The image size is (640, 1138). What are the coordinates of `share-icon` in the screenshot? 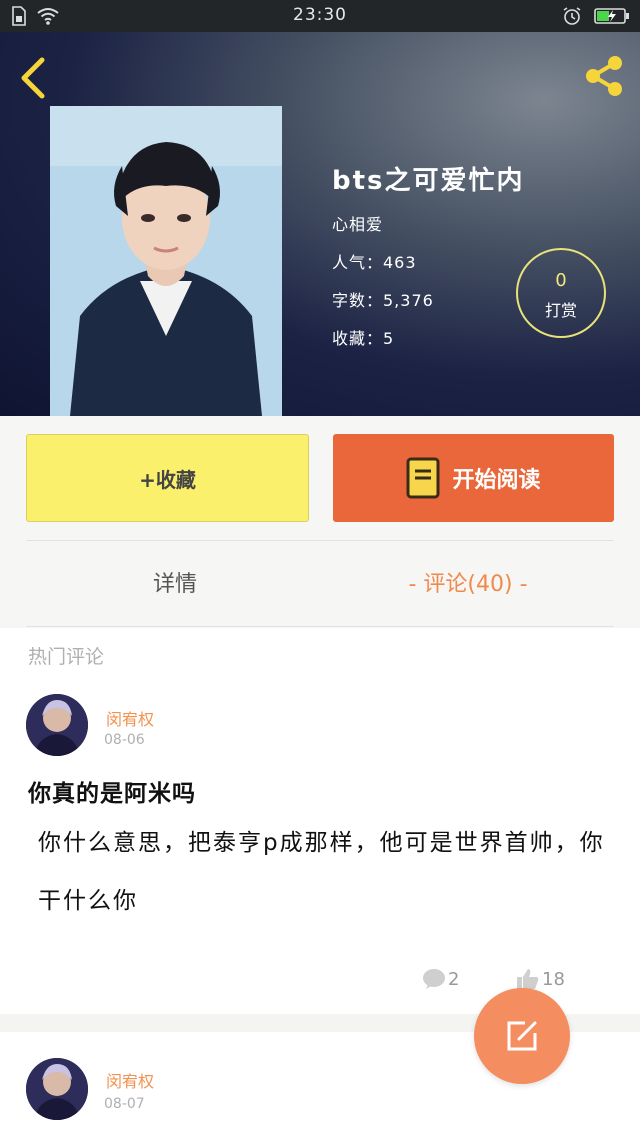 It's located at (604, 76).